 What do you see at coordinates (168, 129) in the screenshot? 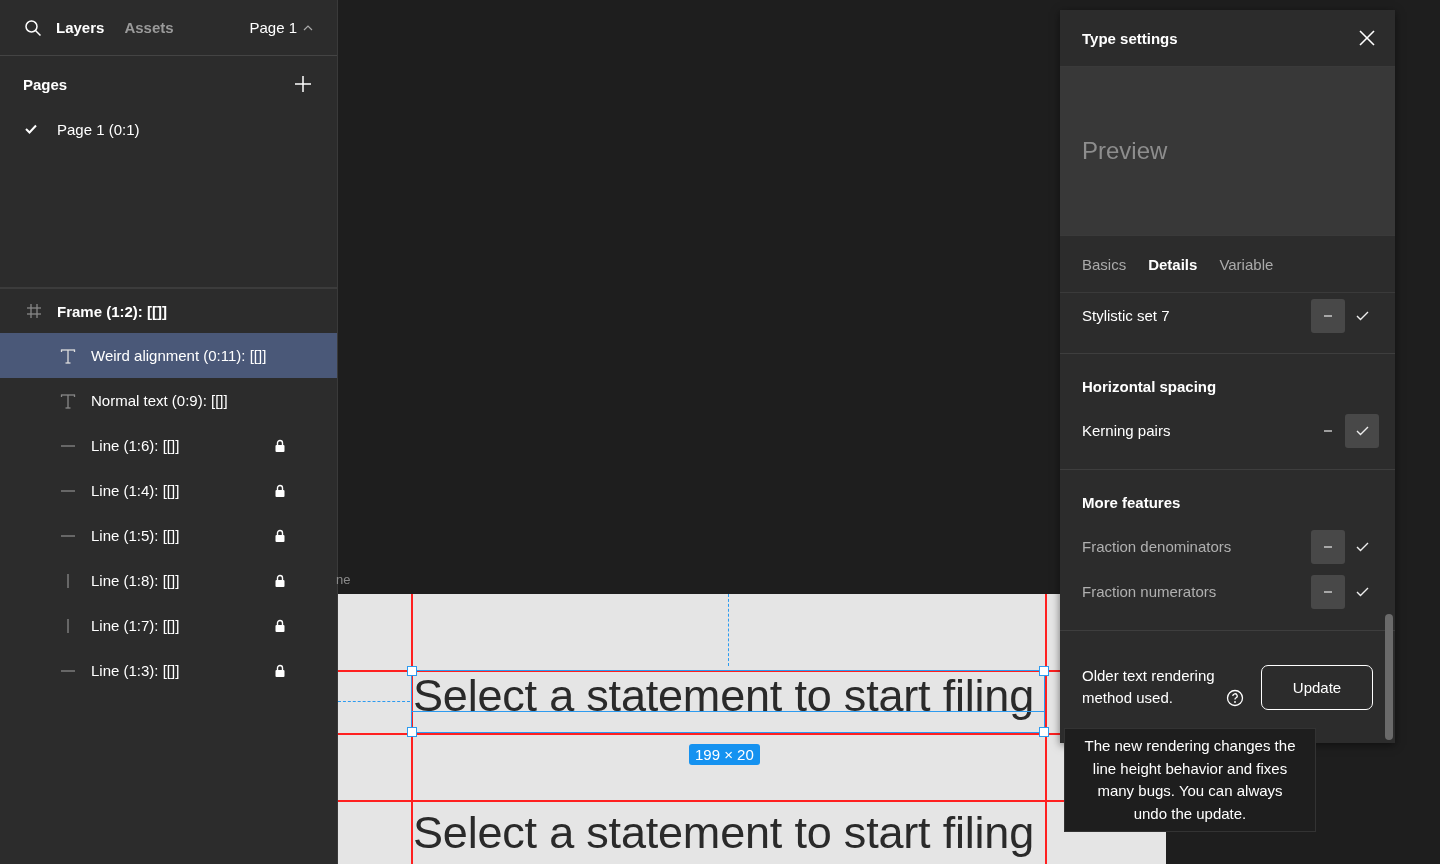
I see `page-item: Page 1 (0:1)` at bounding box center [168, 129].